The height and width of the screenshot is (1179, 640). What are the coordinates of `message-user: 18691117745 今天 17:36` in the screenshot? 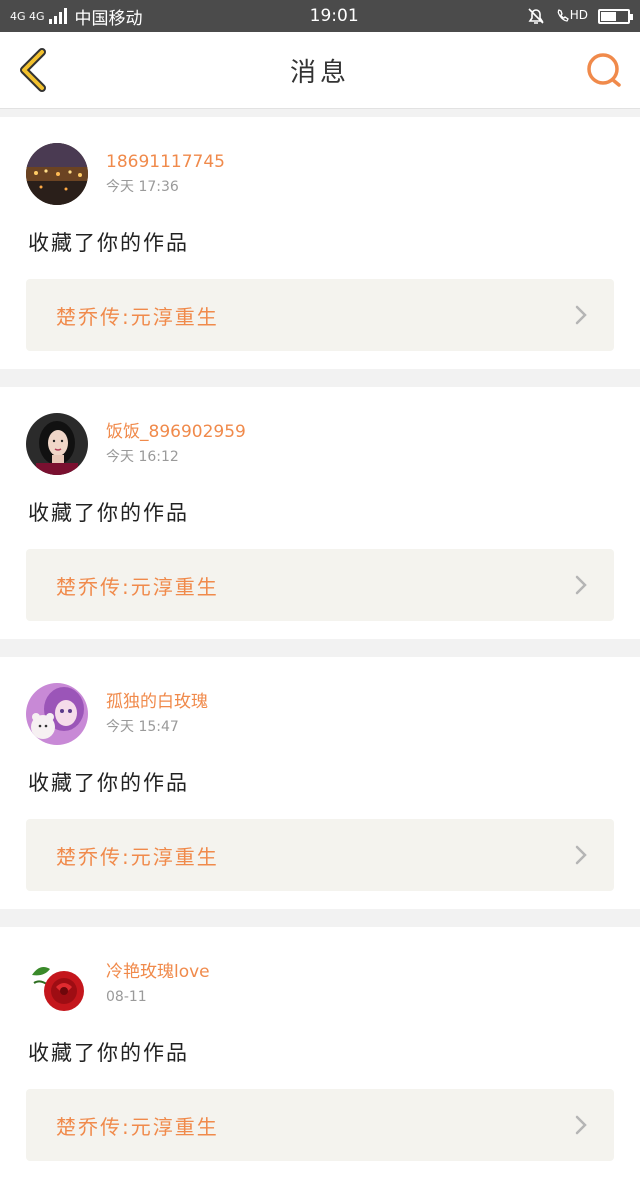 It's located at (320, 174).